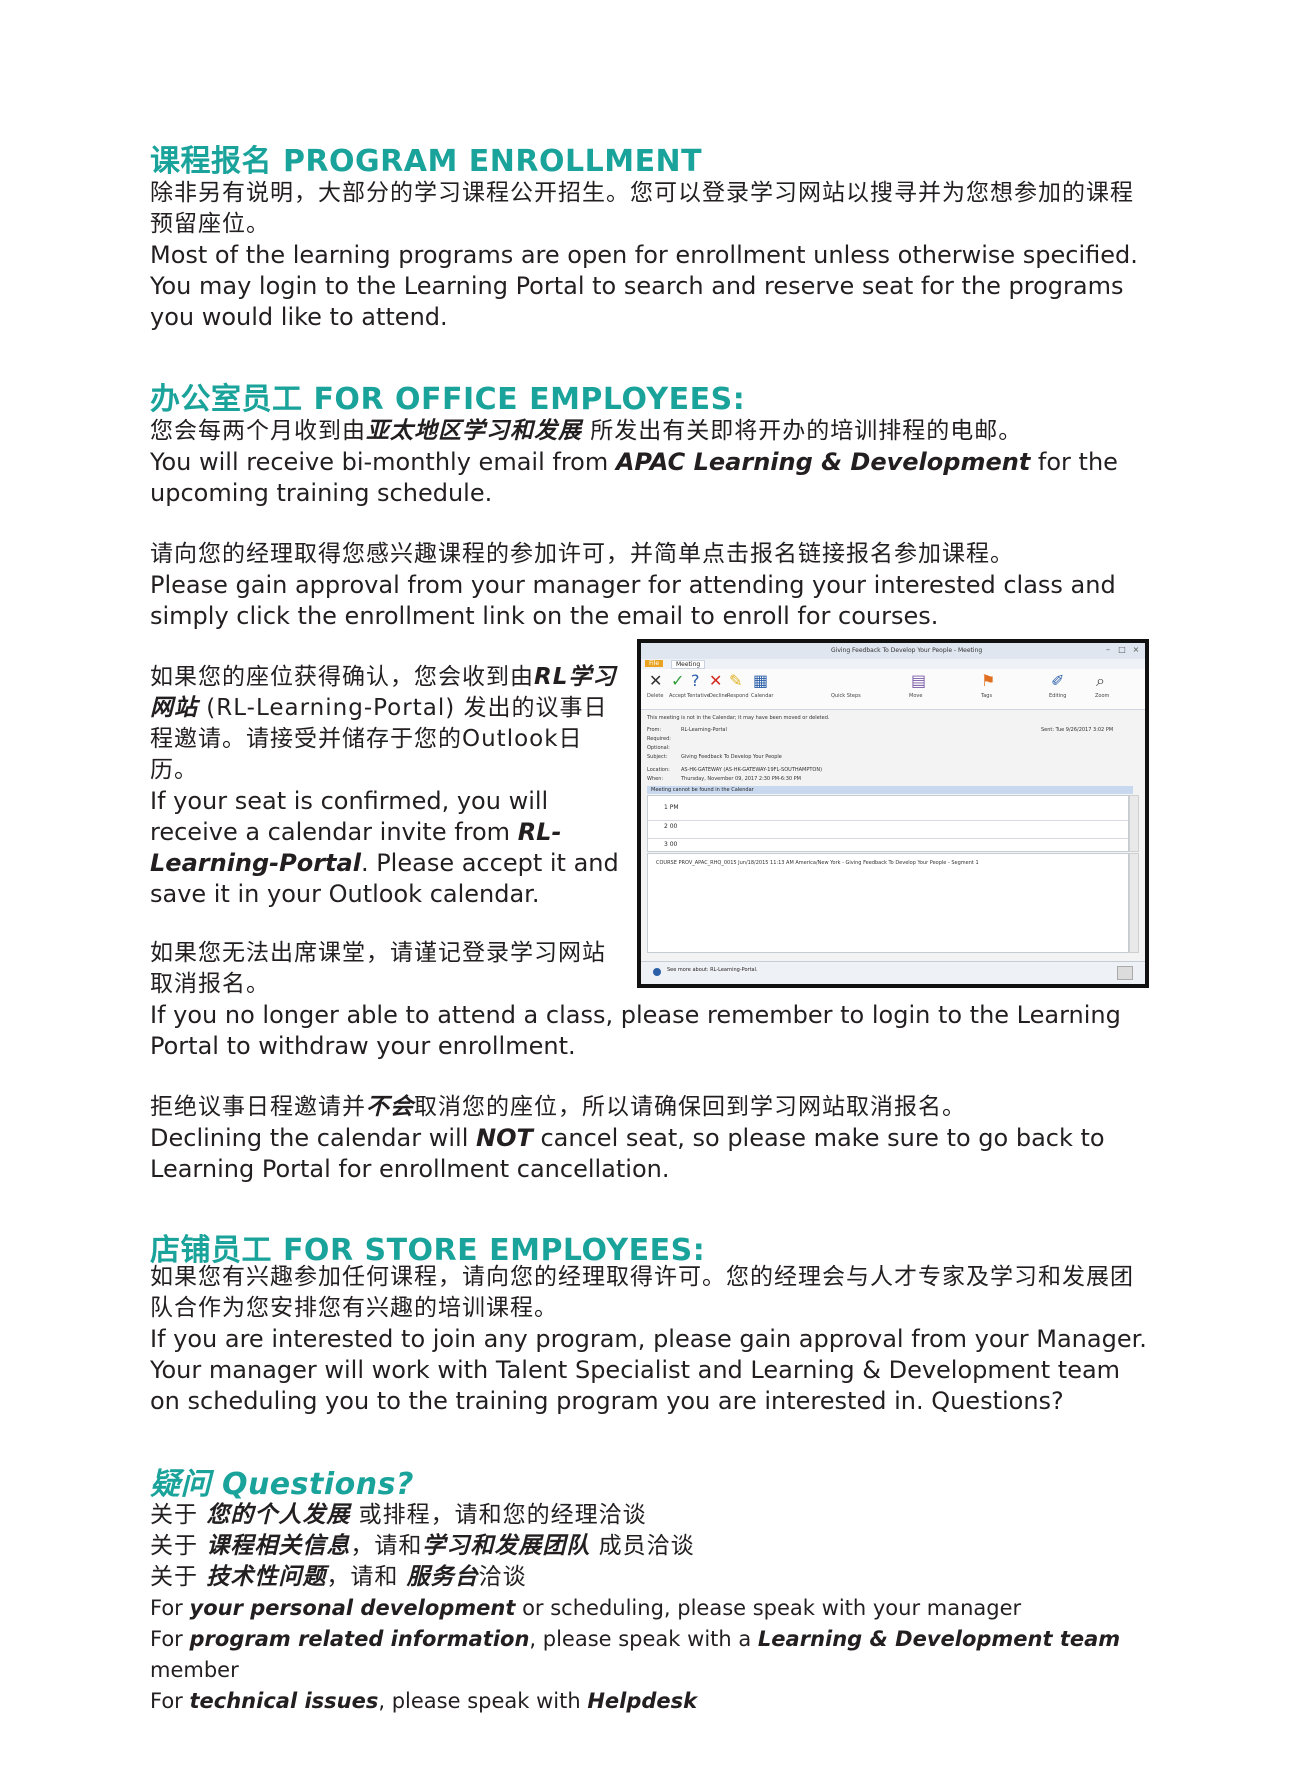 The width and height of the screenshot is (1292, 1780). I want to click on ribbon-label: Tags, so click(987, 696).